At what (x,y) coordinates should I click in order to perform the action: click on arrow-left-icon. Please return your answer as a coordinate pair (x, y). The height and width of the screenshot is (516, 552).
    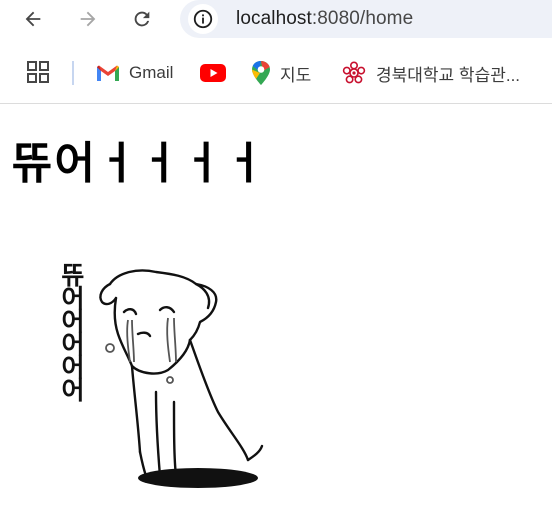
    Looking at the image, I should click on (33, 19).